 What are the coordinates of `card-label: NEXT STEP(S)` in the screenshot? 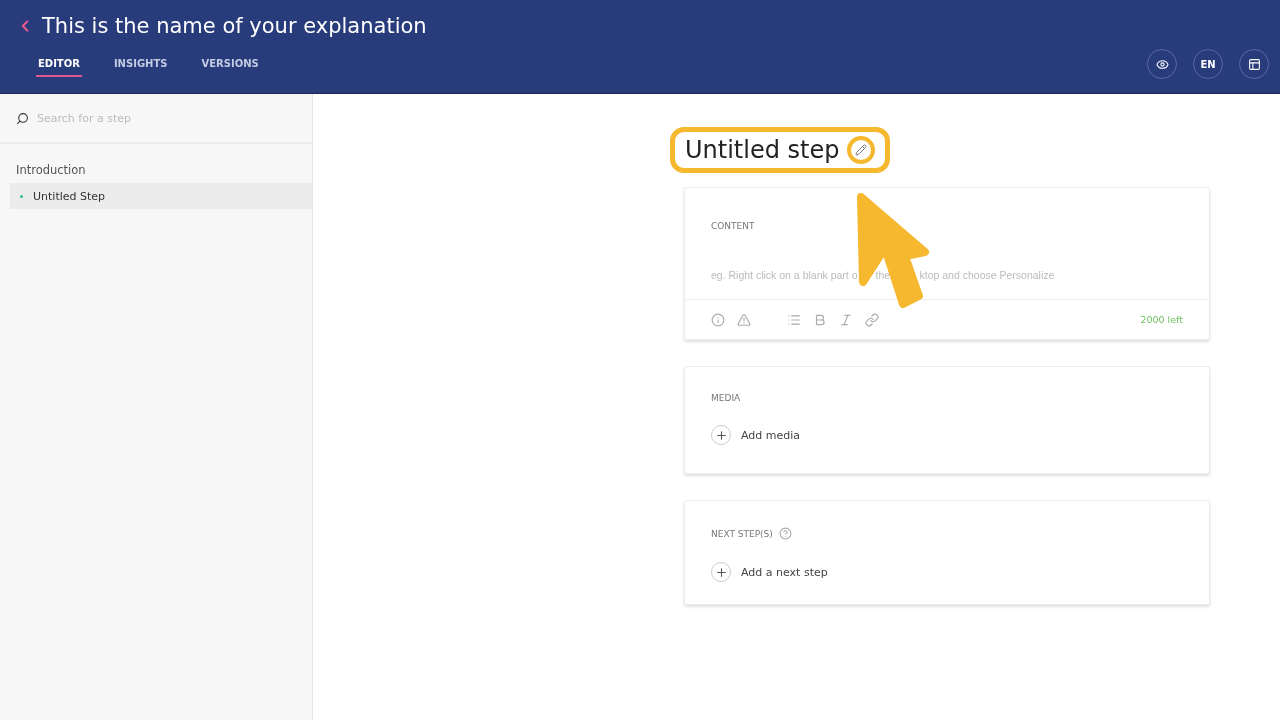 It's located at (742, 533).